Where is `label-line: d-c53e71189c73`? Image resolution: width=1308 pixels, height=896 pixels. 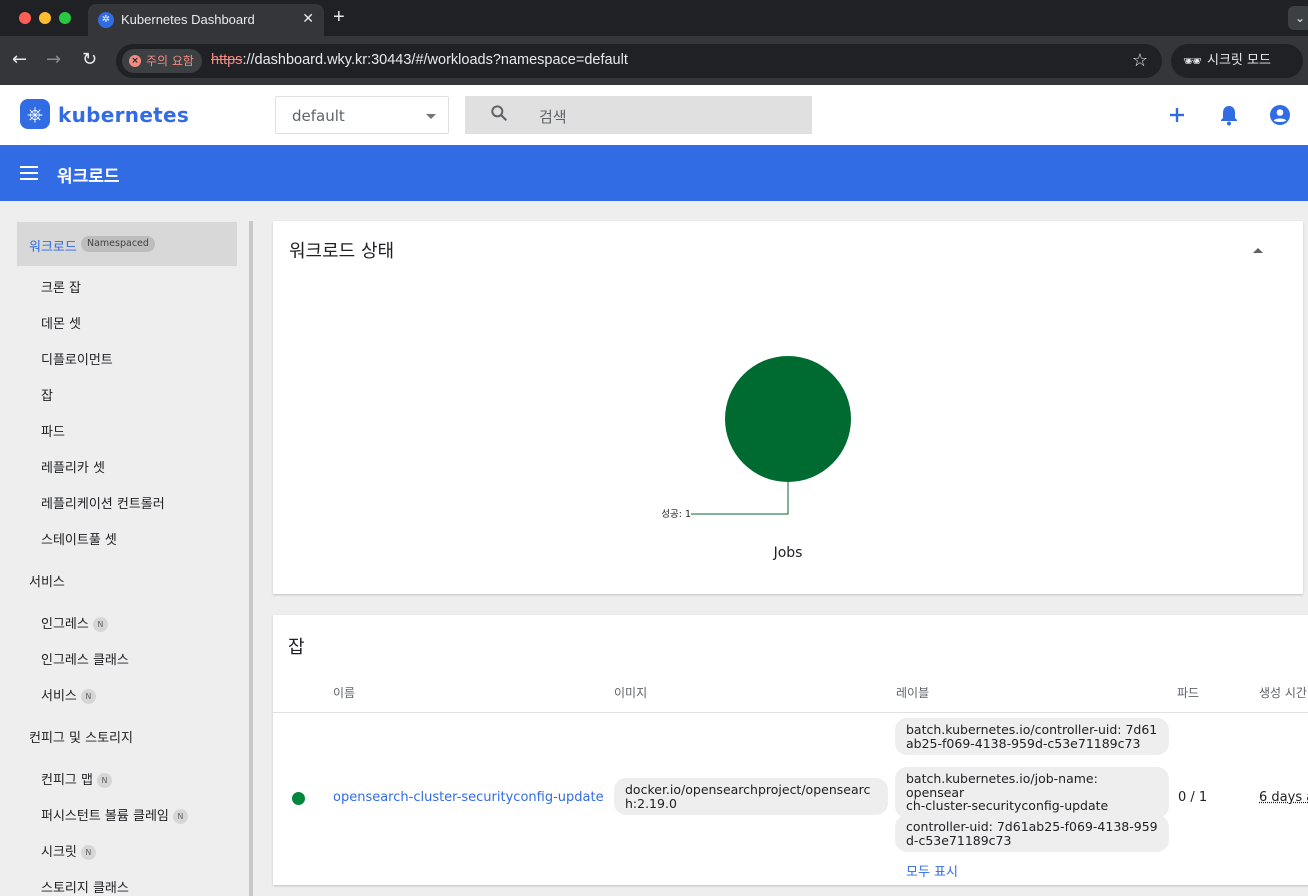
label-line: d-c53e71189c73 is located at coordinates (959, 840).